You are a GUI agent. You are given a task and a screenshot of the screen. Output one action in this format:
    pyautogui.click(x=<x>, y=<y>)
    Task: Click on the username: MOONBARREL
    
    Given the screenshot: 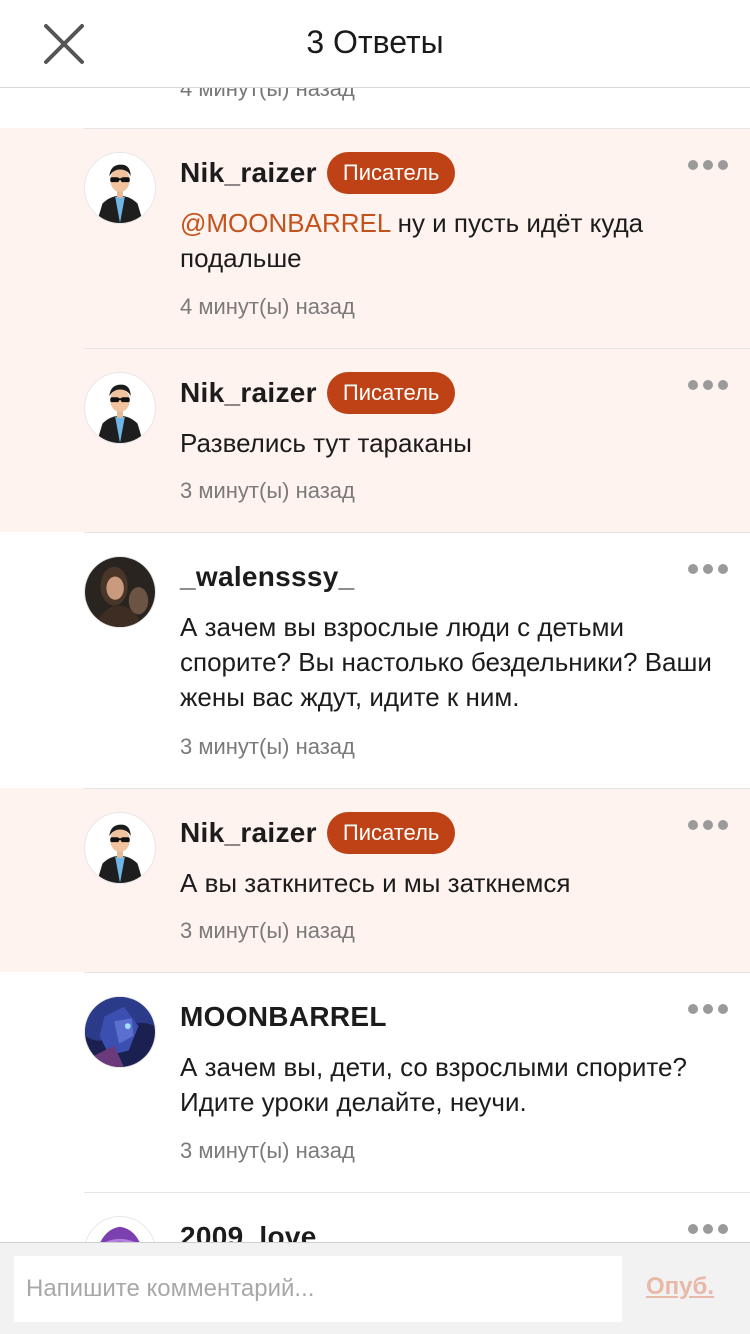 What is the action you would take?
    pyautogui.click(x=283, y=1017)
    